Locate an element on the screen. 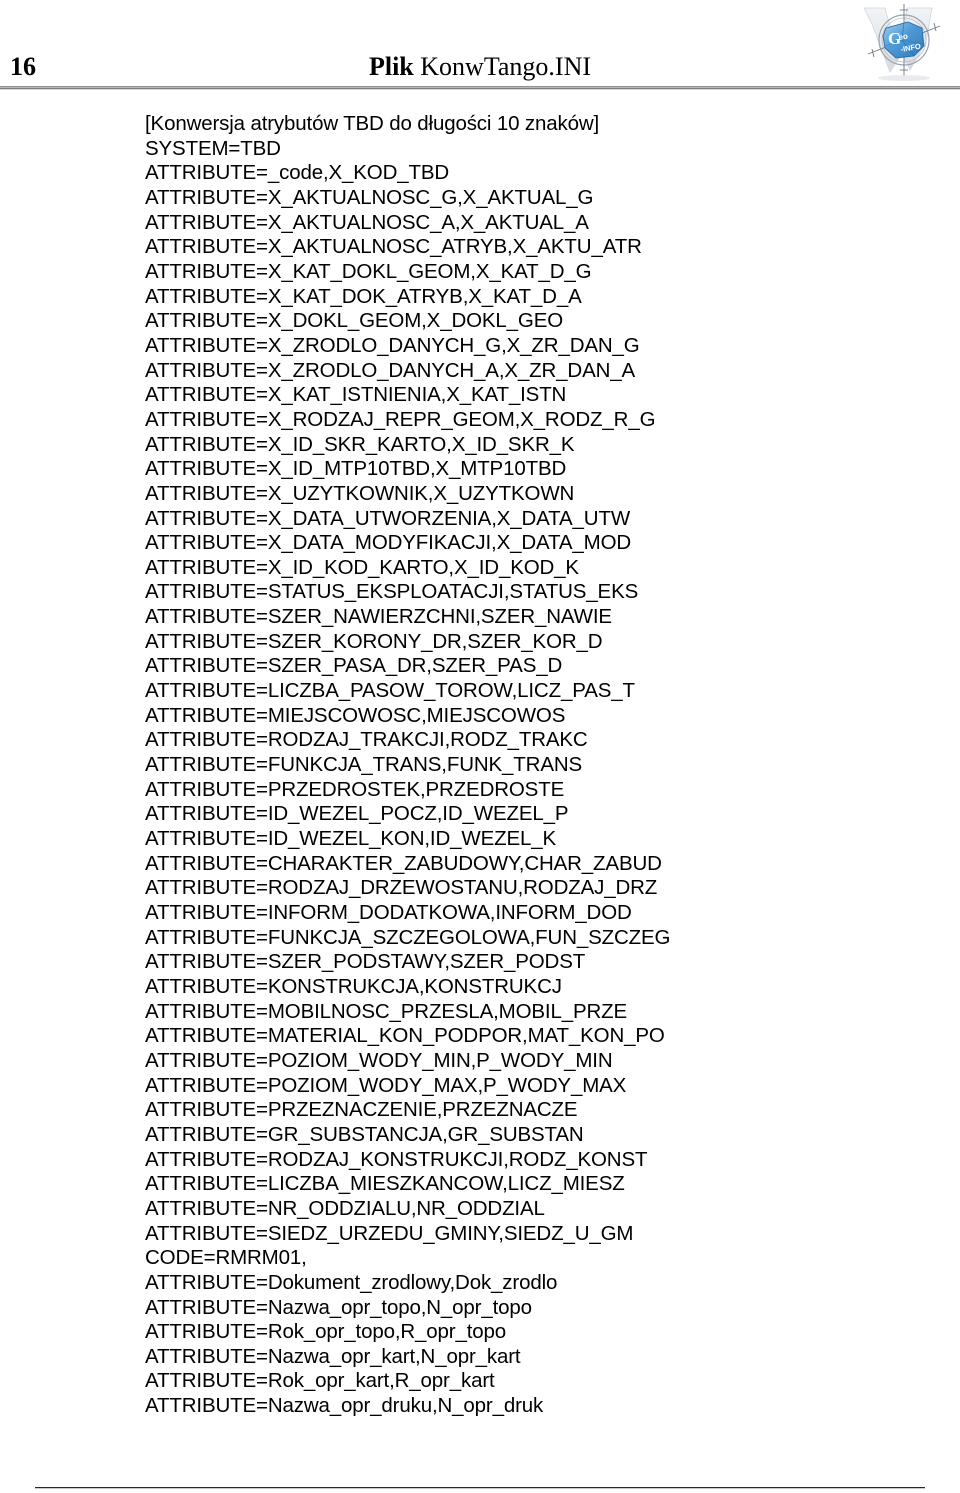  page-header: 16 Plik KonwTango.INI G eo -INFO is located at coordinates (480, 46).